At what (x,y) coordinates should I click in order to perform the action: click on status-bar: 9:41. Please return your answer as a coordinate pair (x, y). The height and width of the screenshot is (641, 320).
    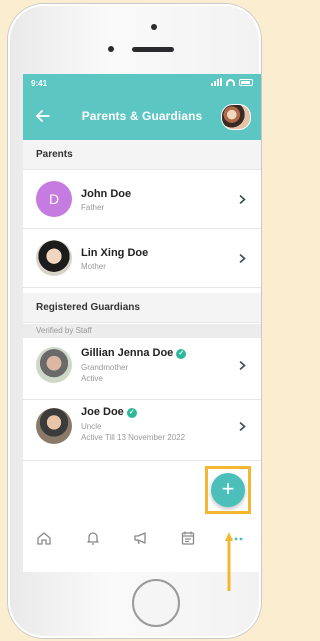
    Looking at the image, I should click on (142, 84).